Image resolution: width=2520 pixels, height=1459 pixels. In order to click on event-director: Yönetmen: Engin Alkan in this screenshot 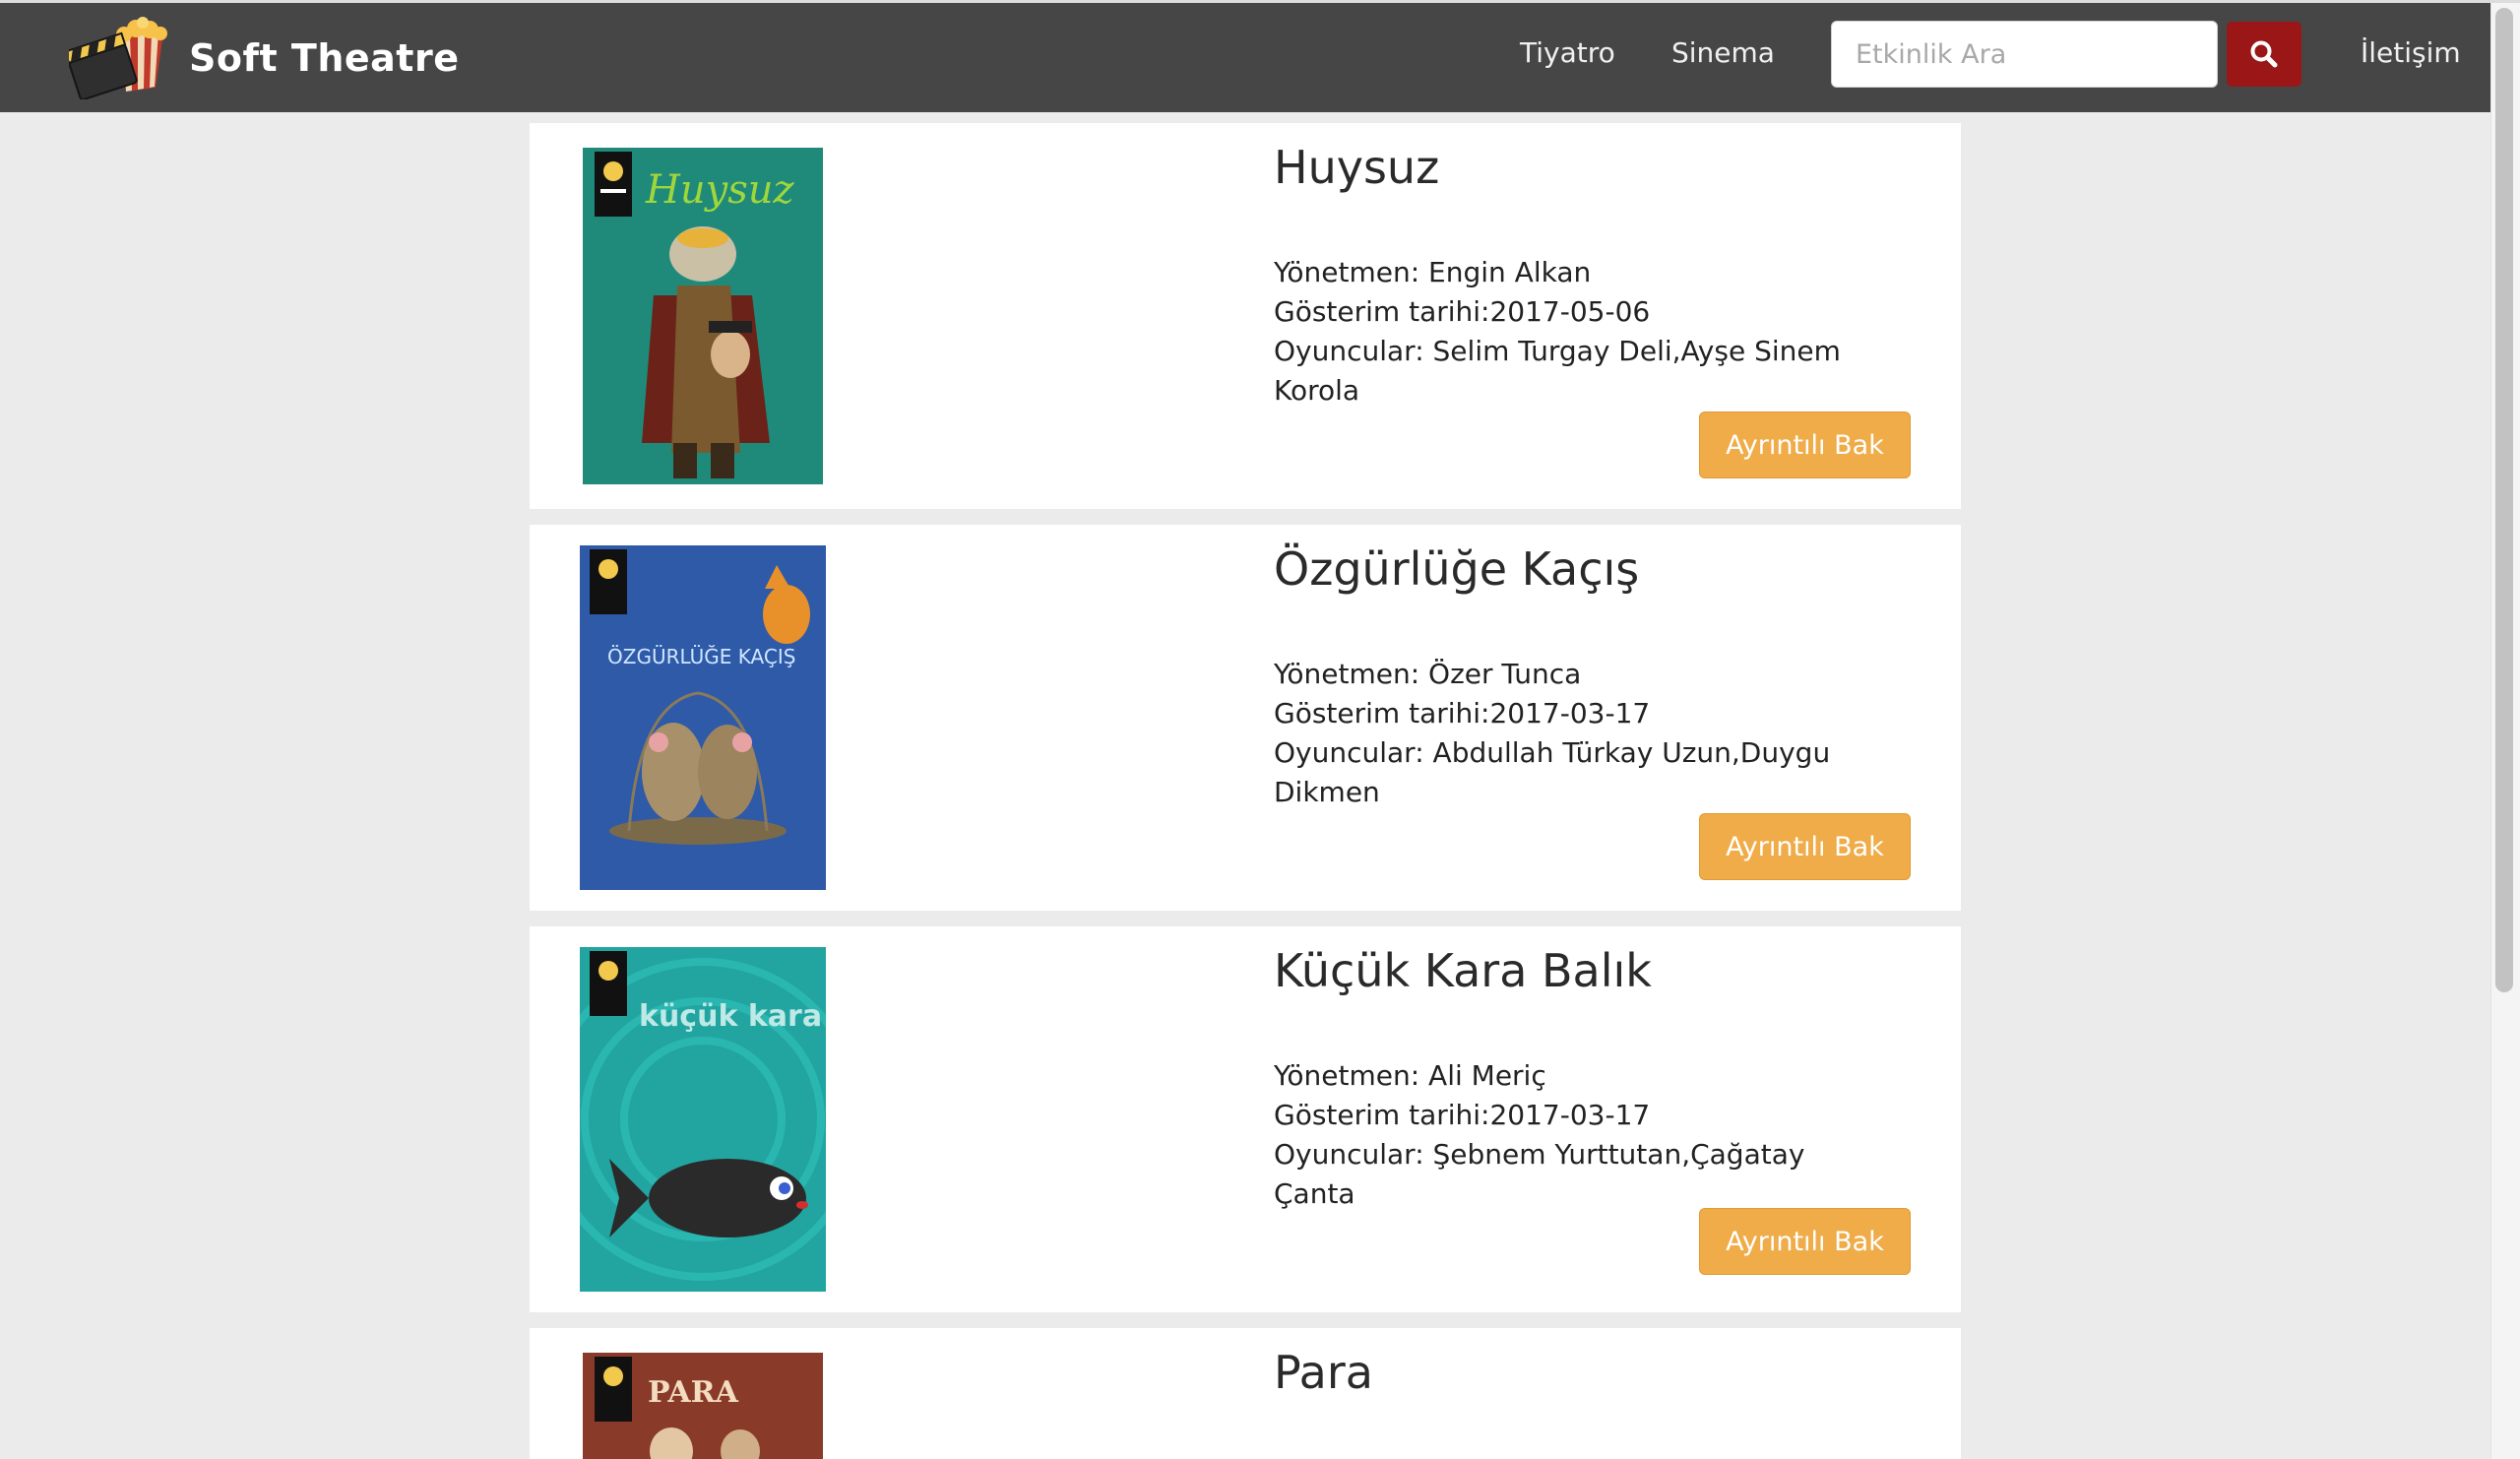, I will do `click(1433, 272)`.